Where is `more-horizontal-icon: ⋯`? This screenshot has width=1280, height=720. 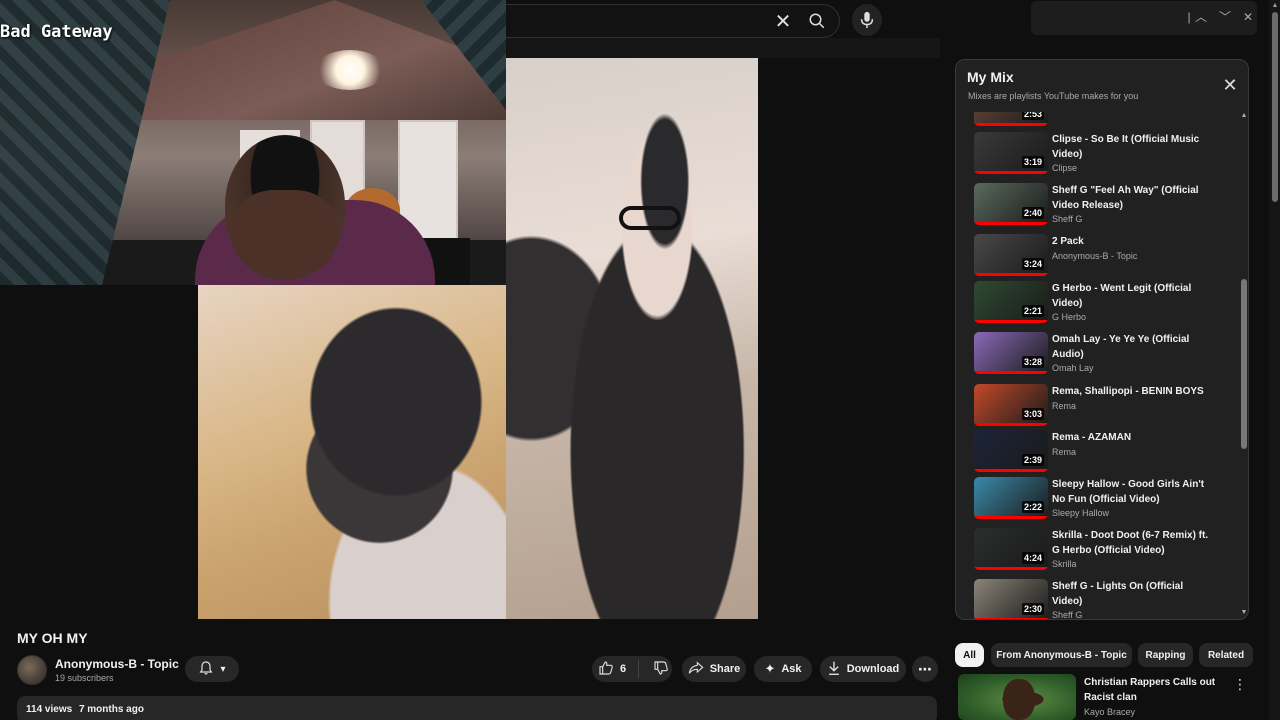
more-horizontal-icon: ⋯ is located at coordinates (925, 668).